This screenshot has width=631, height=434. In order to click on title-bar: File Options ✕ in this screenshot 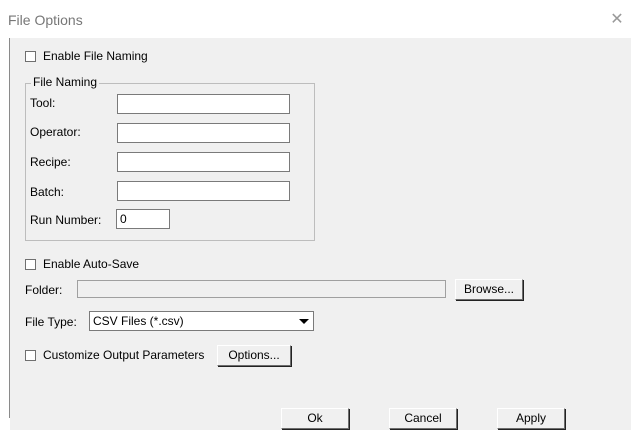, I will do `click(315, 19)`.